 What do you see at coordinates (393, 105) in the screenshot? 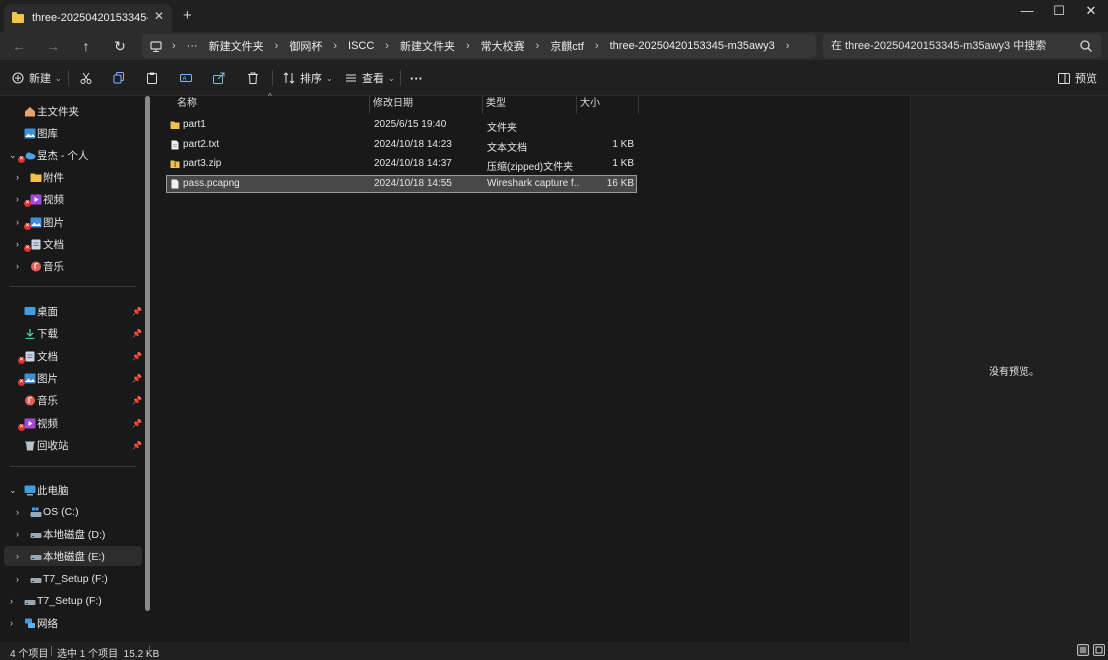
I see `column-header-modified: 修改日期` at bounding box center [393, 105].